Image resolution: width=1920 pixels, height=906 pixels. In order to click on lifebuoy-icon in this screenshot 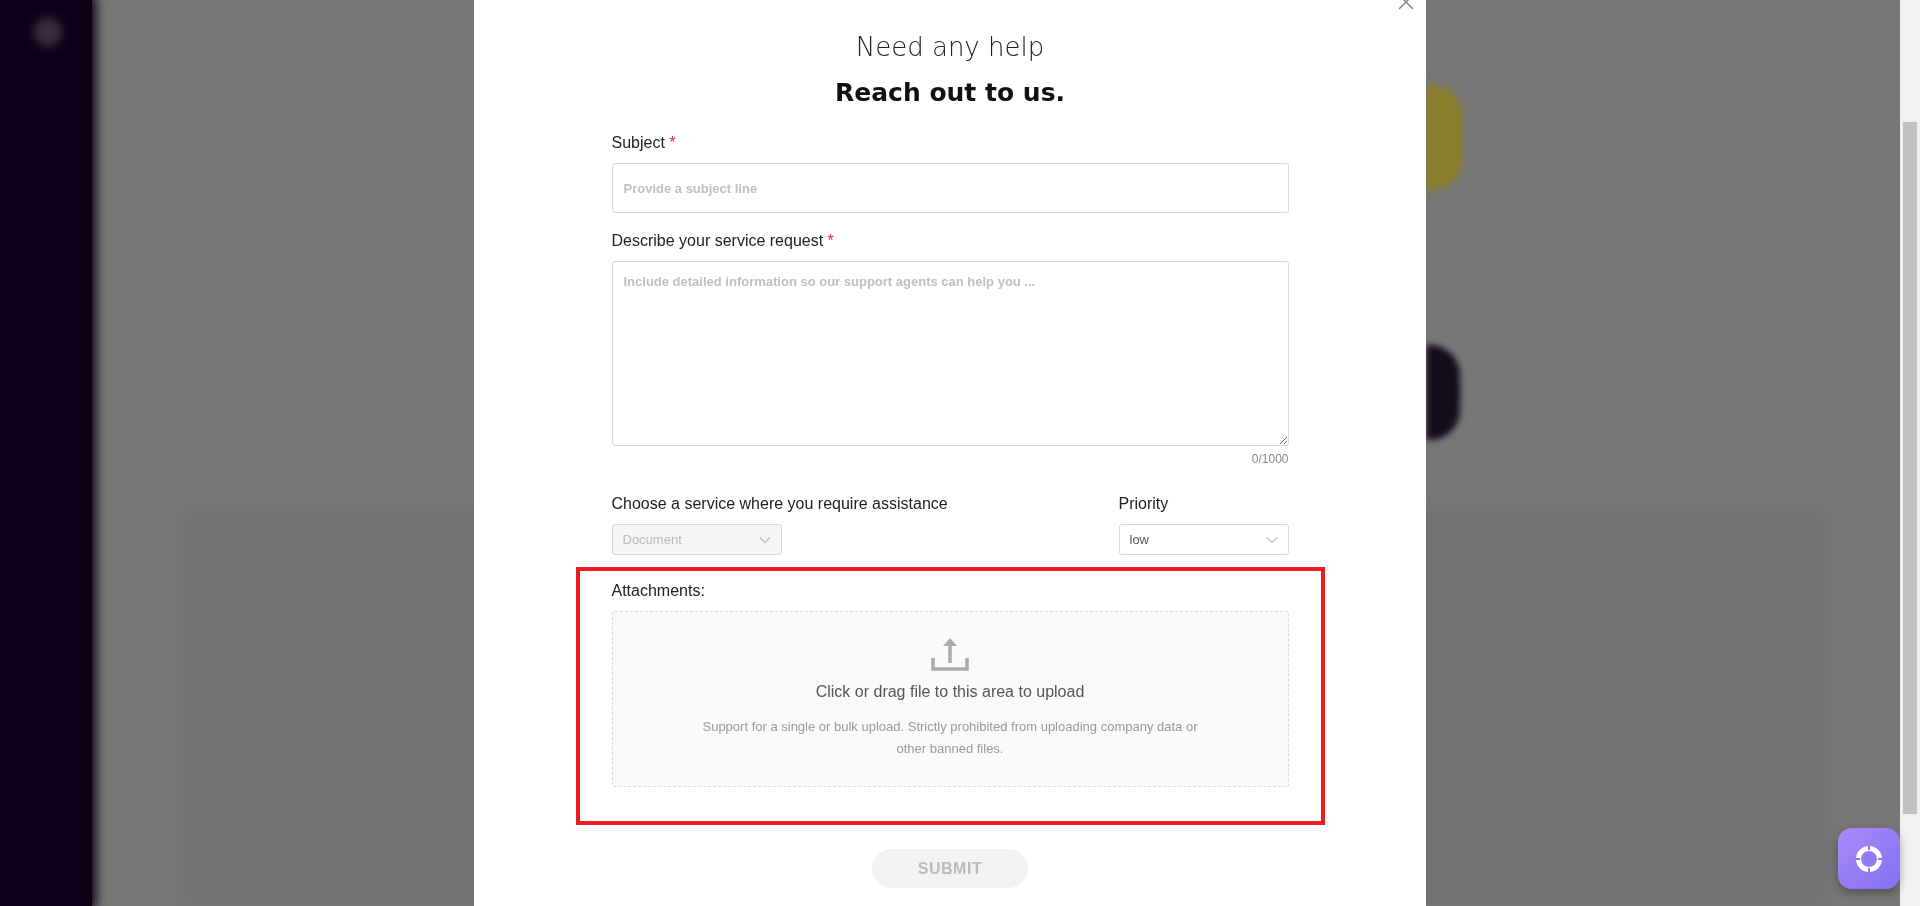, I will do `click(1869, 858)`.